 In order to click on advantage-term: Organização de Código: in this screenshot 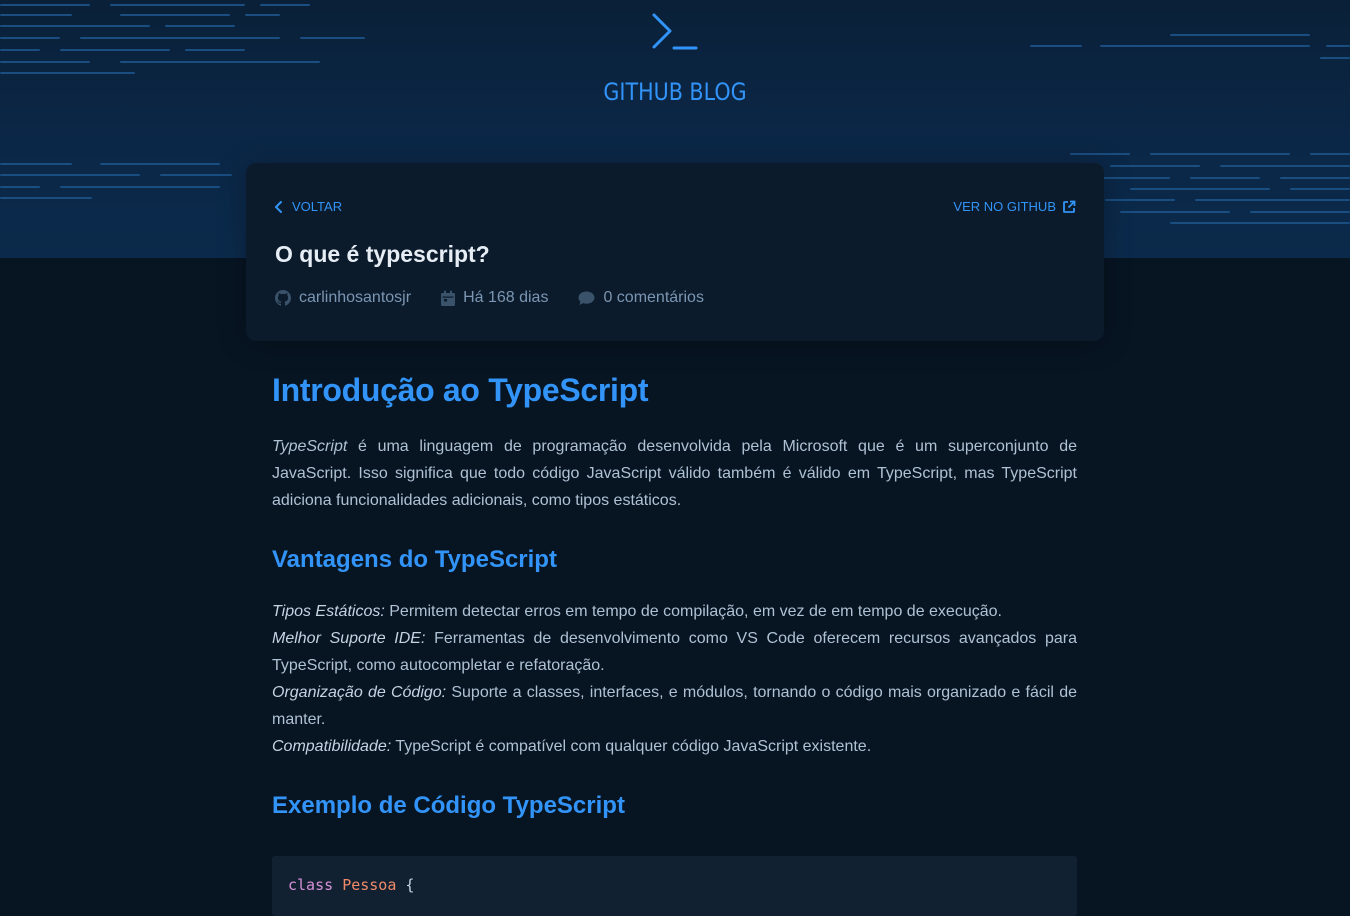, I will do `click(359, 692)`.